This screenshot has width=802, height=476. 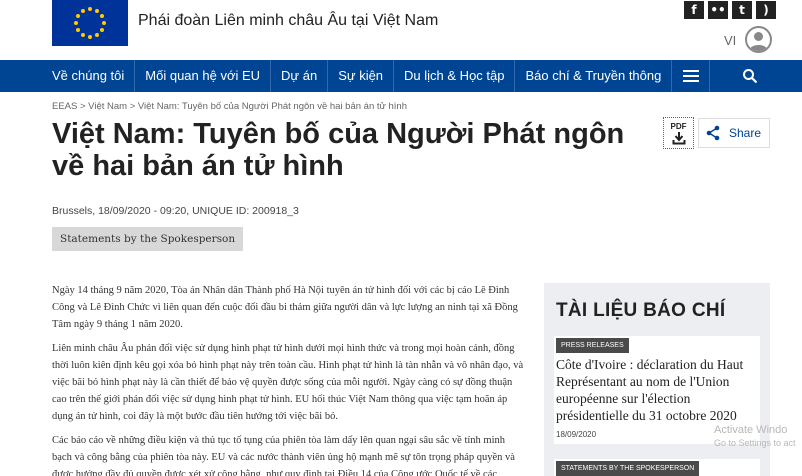 What do you see at coordinates (758, 39) in the screenshot?
I see `user-account-icon` at bounding box center [758, 39].